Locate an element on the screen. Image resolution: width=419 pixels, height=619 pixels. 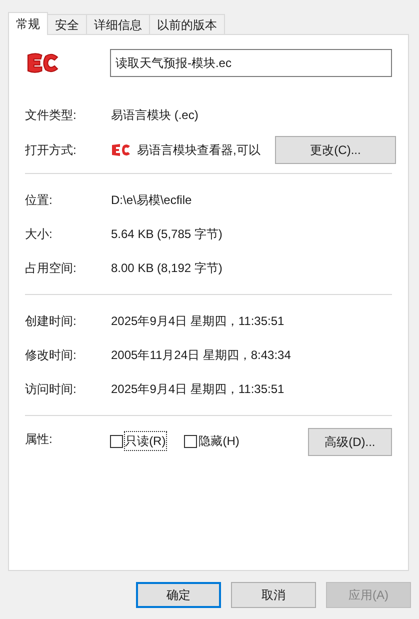
tab: 详细信息 is located at coordinates (118, 24).